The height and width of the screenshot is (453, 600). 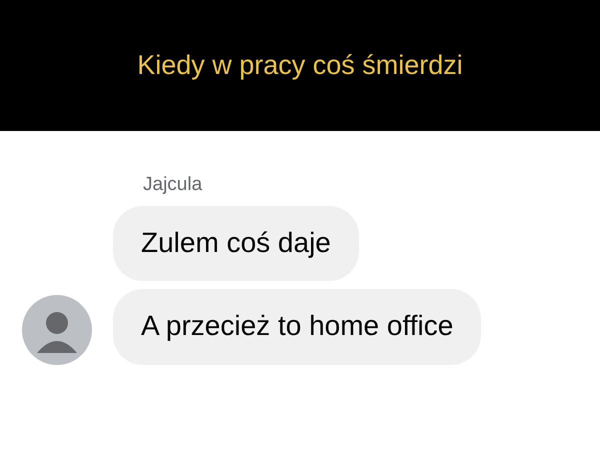 I want to click on message-bubble: A przecież to home office, so click(x=297, y=327).